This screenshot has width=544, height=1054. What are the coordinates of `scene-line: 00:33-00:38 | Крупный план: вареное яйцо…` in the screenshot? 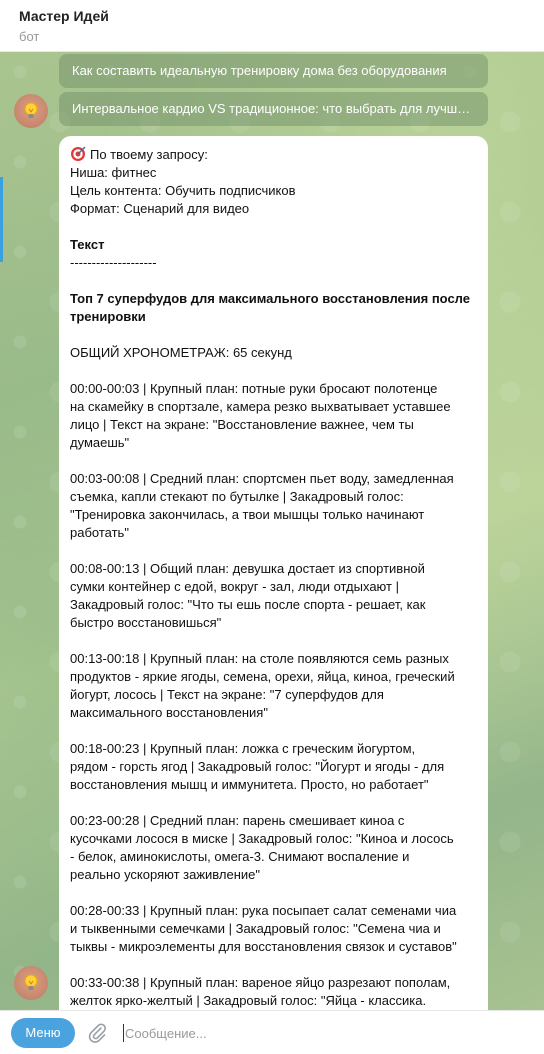 It's located at (260, 982).